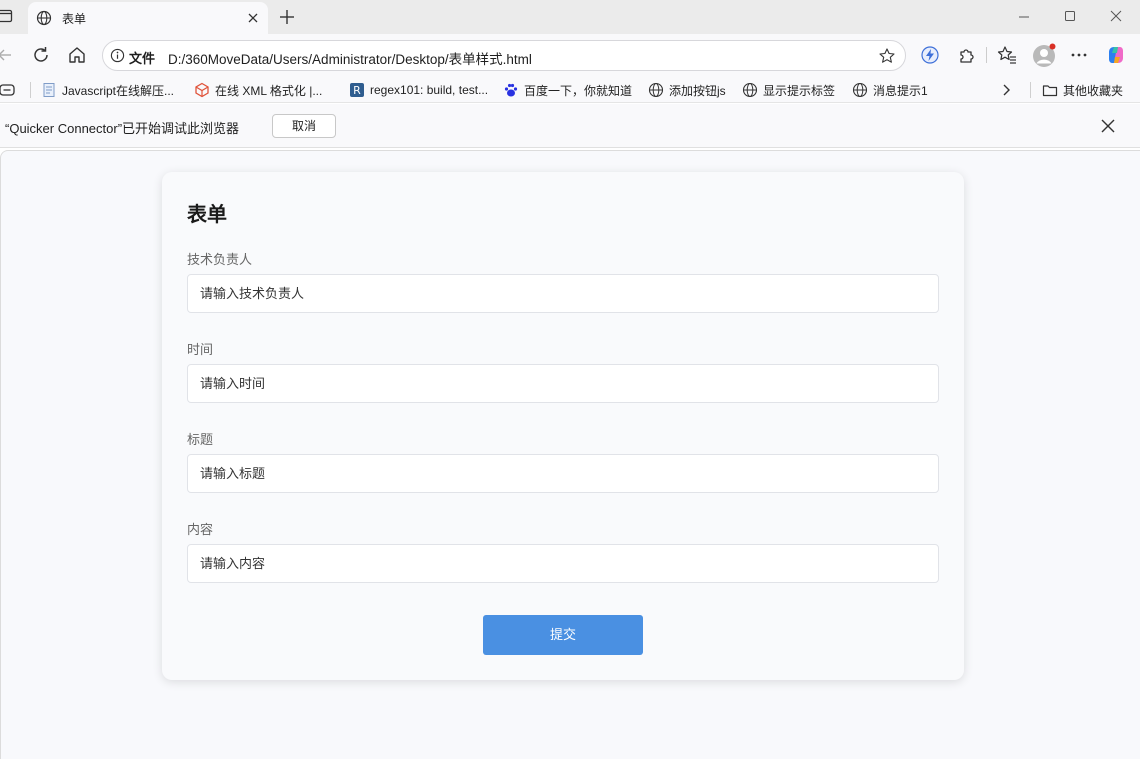 The height and width of the screenshot is (759, 1140). Describe the element at coordinates (6, 16) in the screenshot. I see `sidebar-icon` at that location.